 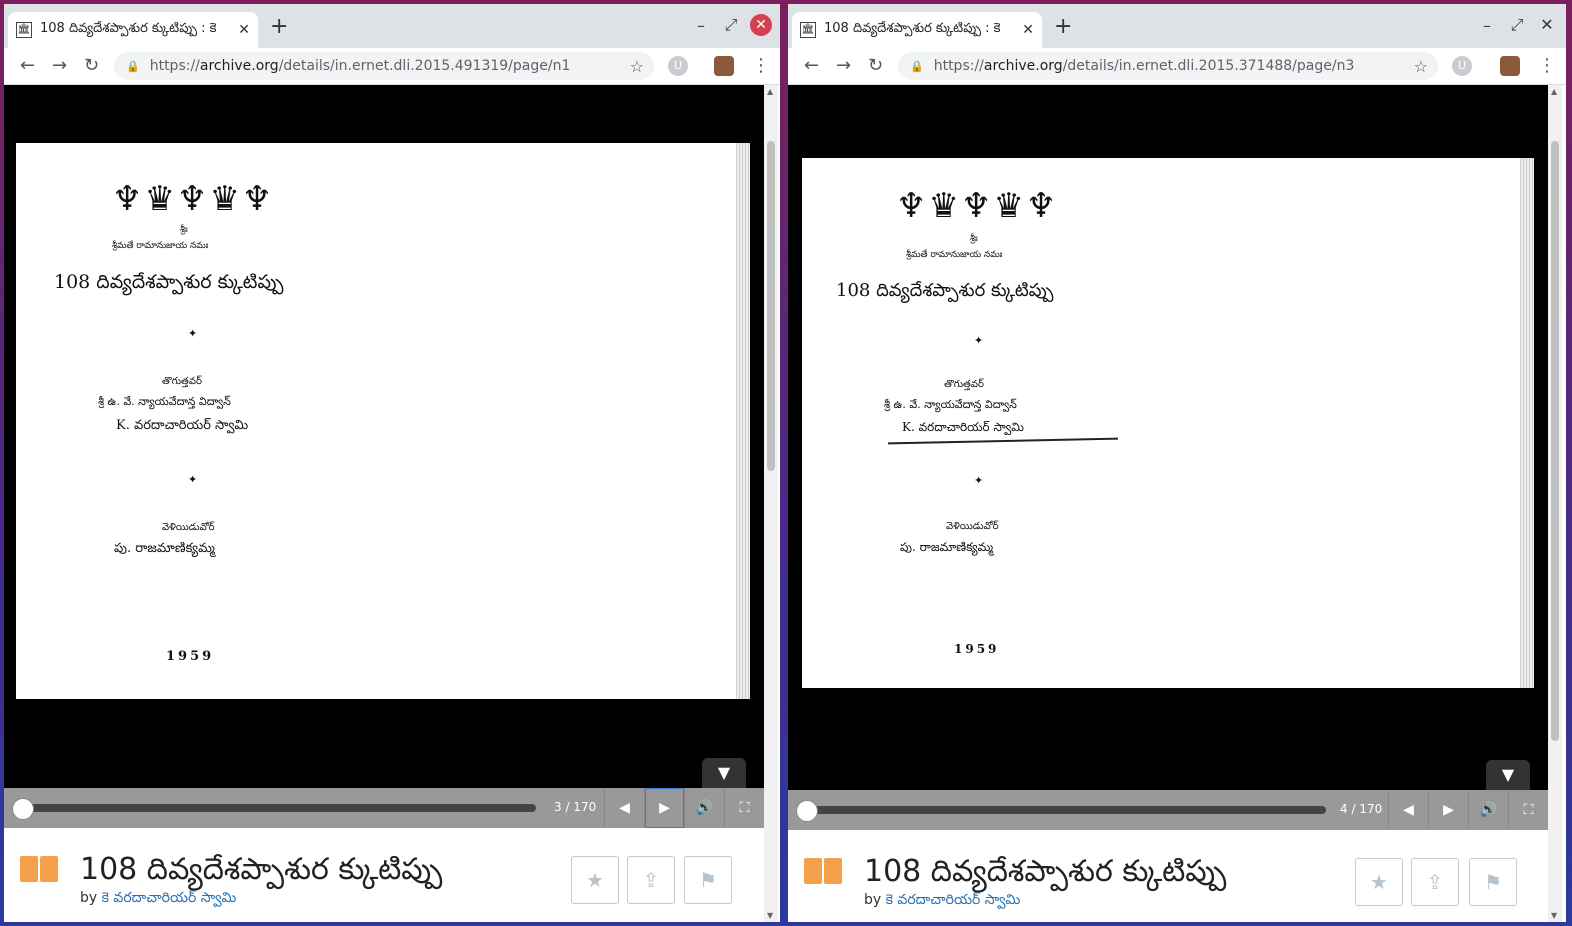 What do you see at coordinates (1023, 66) in the screenshot?
I see `url-host: archive.org` at bounding box center [1023, 66].